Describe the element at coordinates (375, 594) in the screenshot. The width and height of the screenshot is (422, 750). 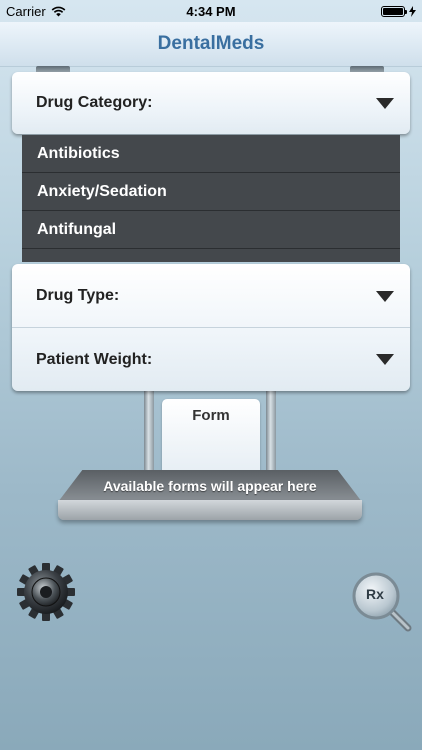
I see `rx-label: Rx` at that location.